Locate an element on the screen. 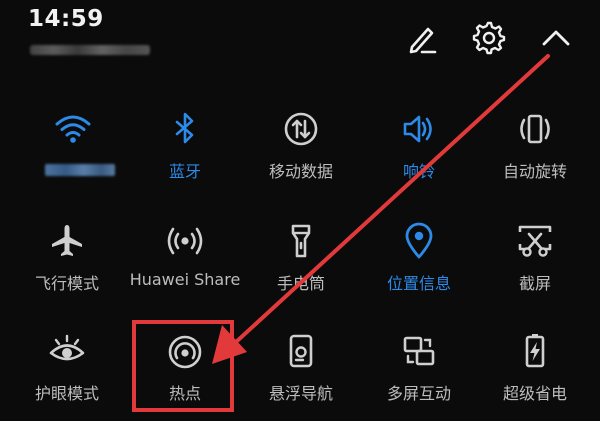 This screenshot has width=600, height=421. screenshot-icon is located at coordinates (535, 241).